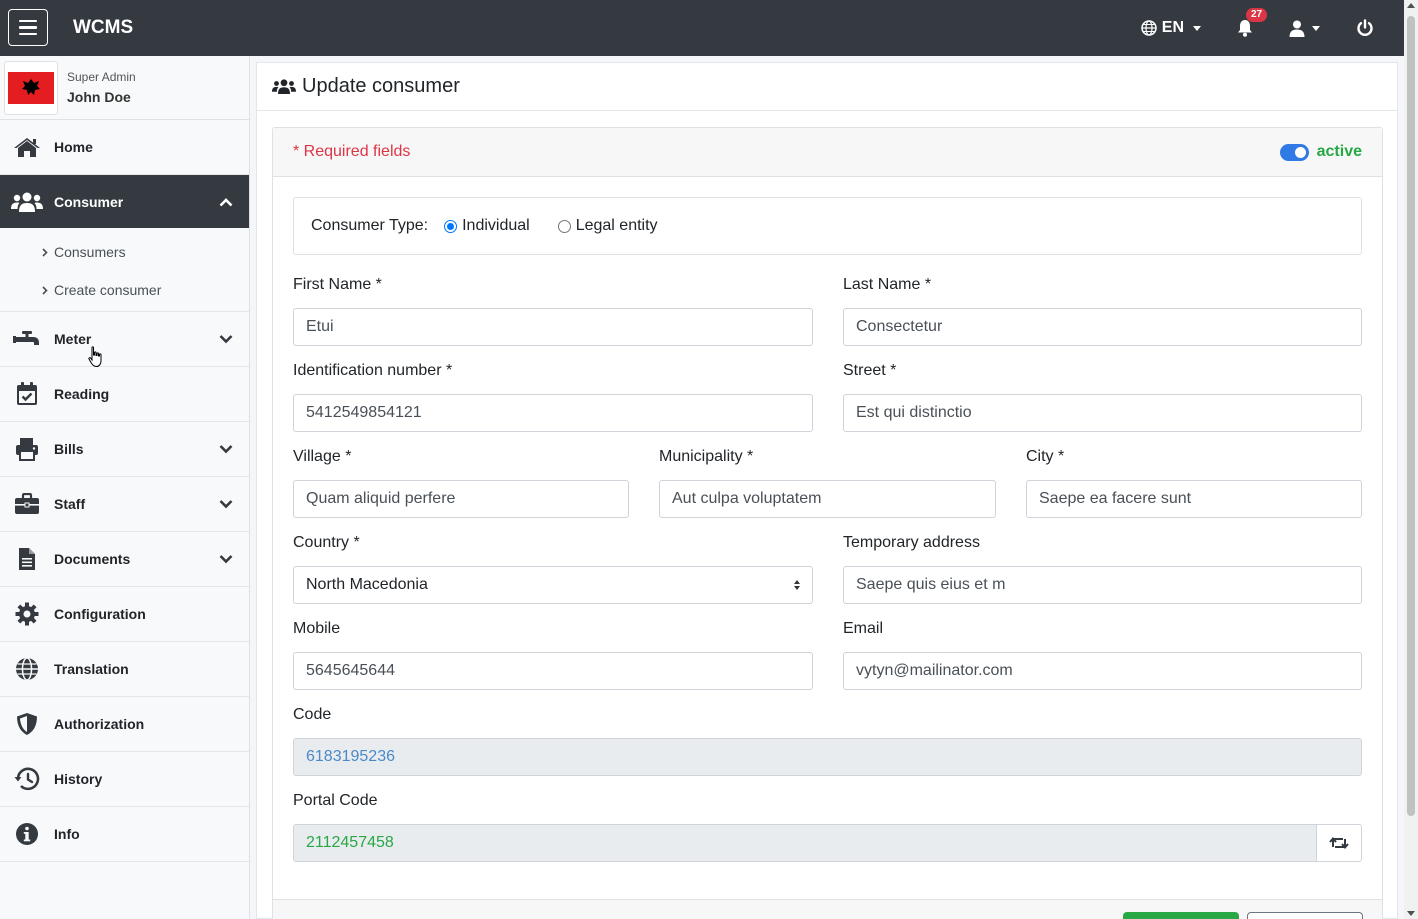  I want to click on hand-cursor-icon, so click(95, 357).